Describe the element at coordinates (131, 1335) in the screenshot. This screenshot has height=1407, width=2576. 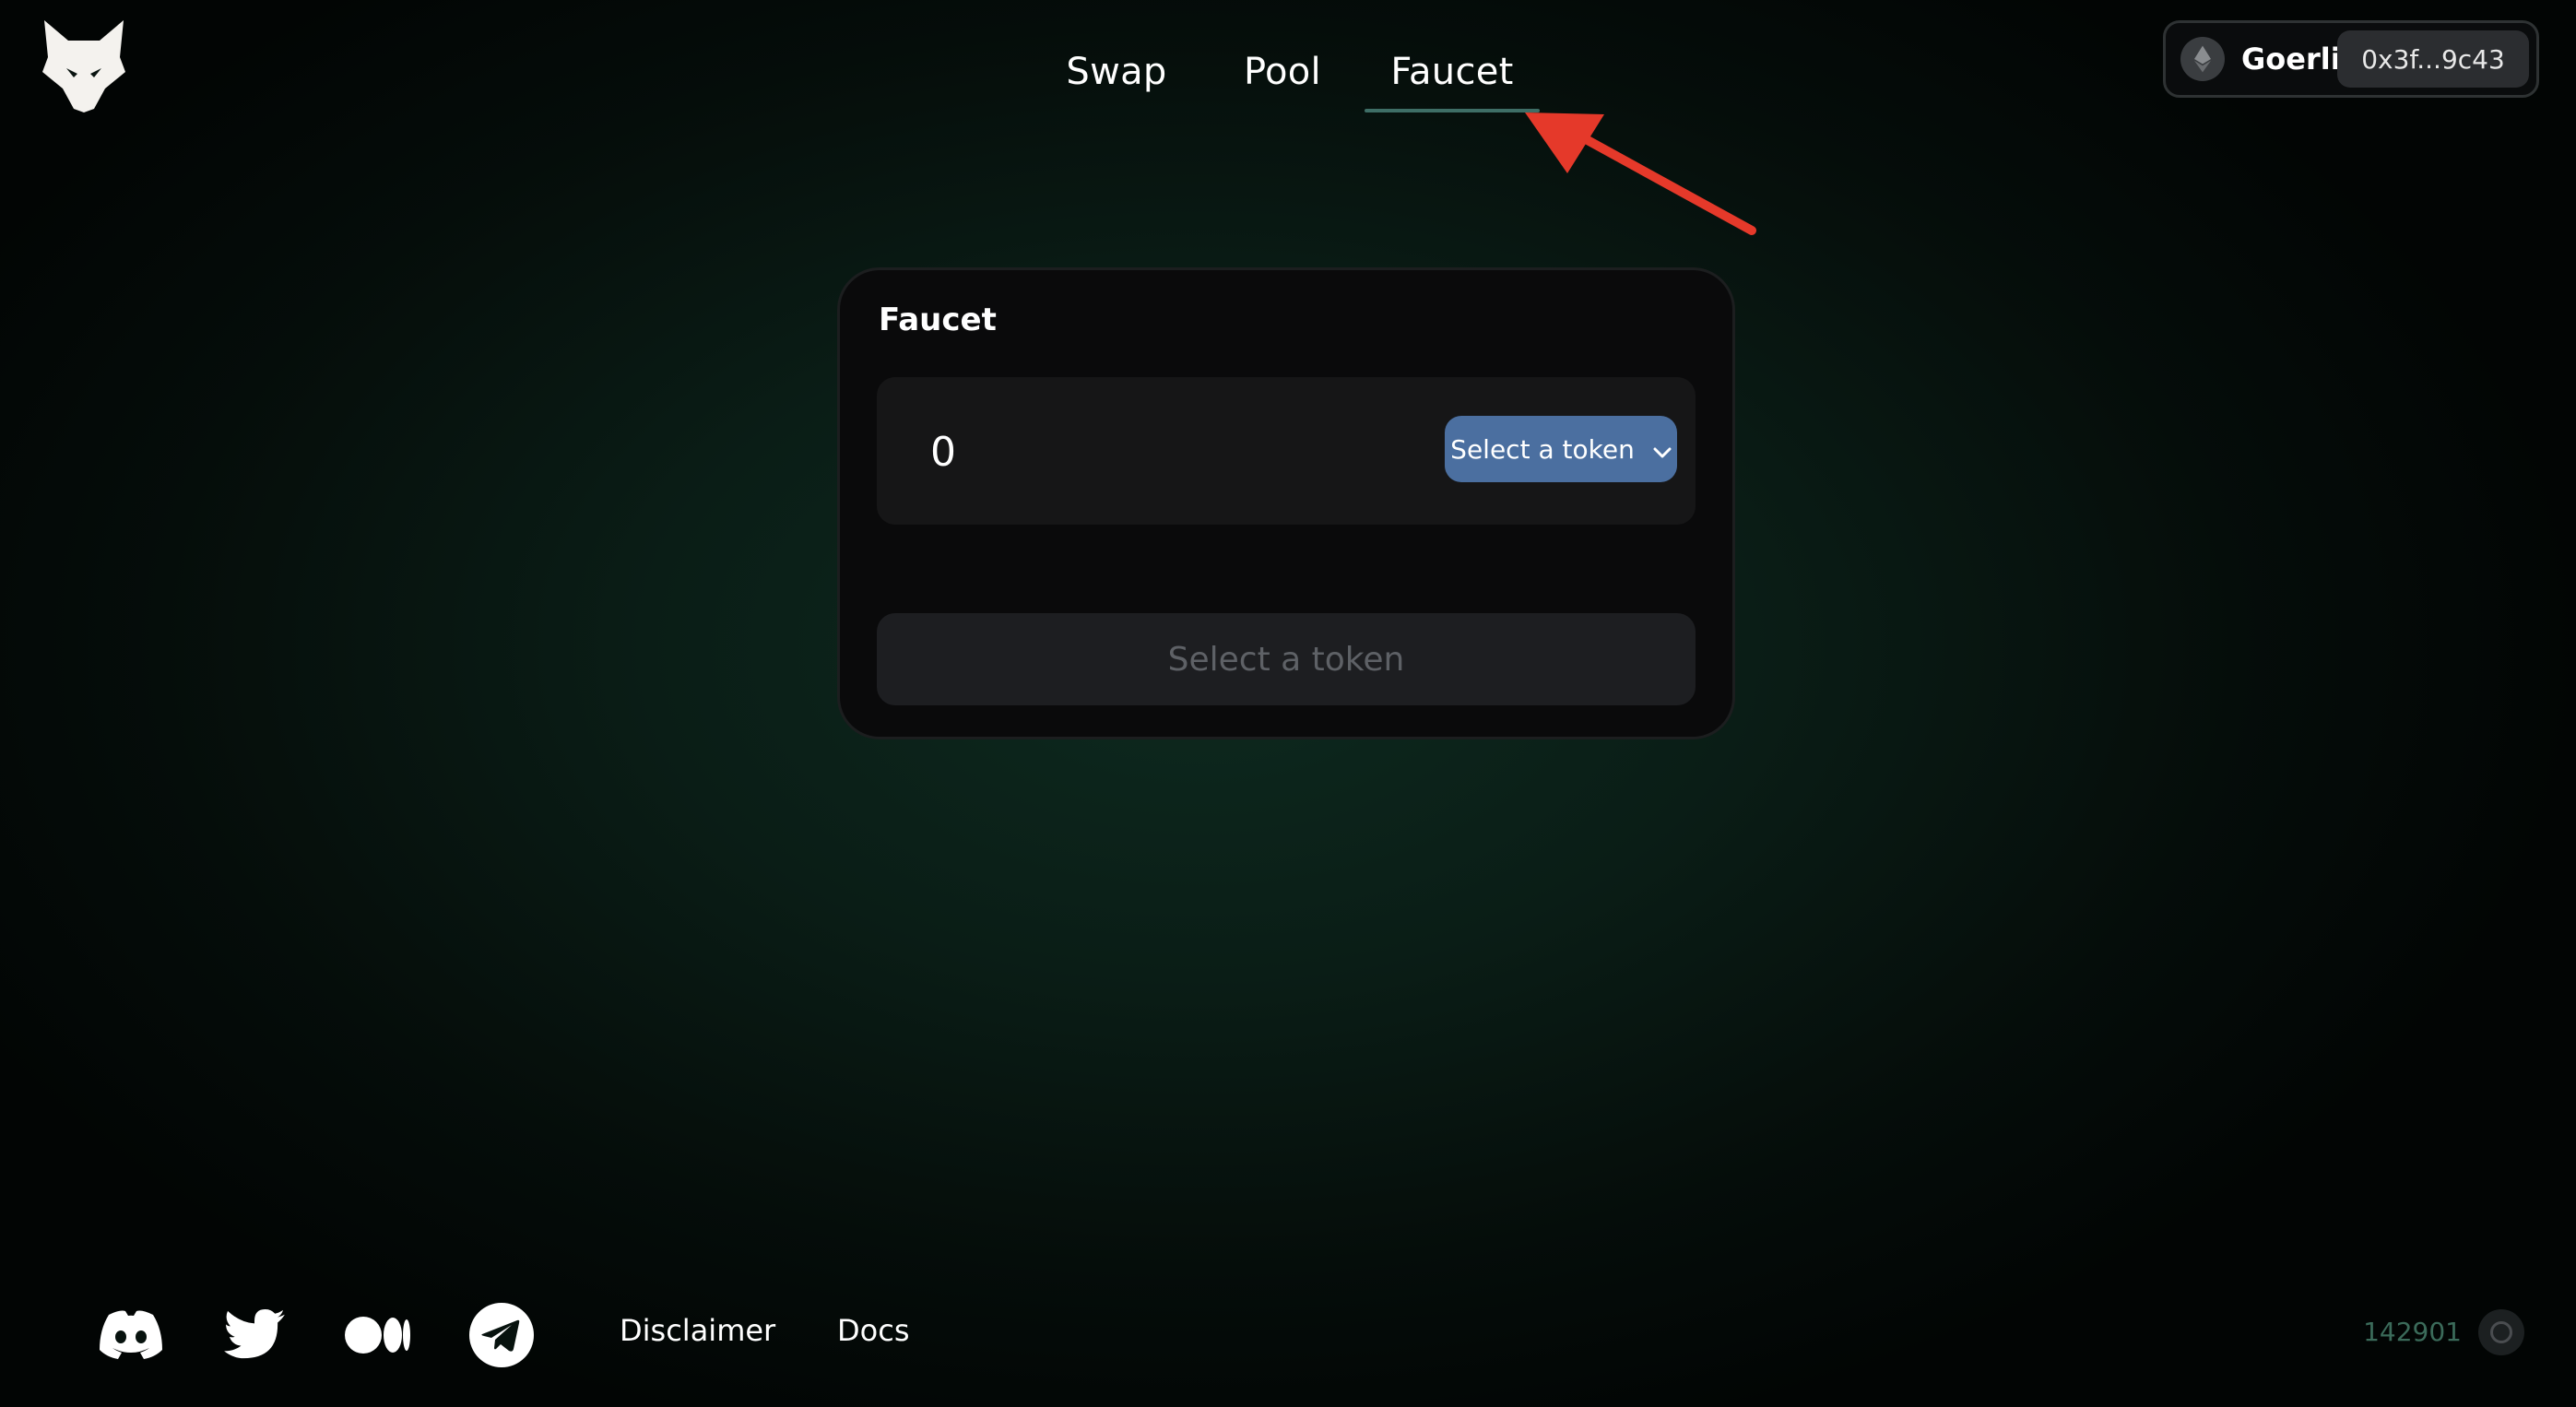
I see `discord-icon` at that location.